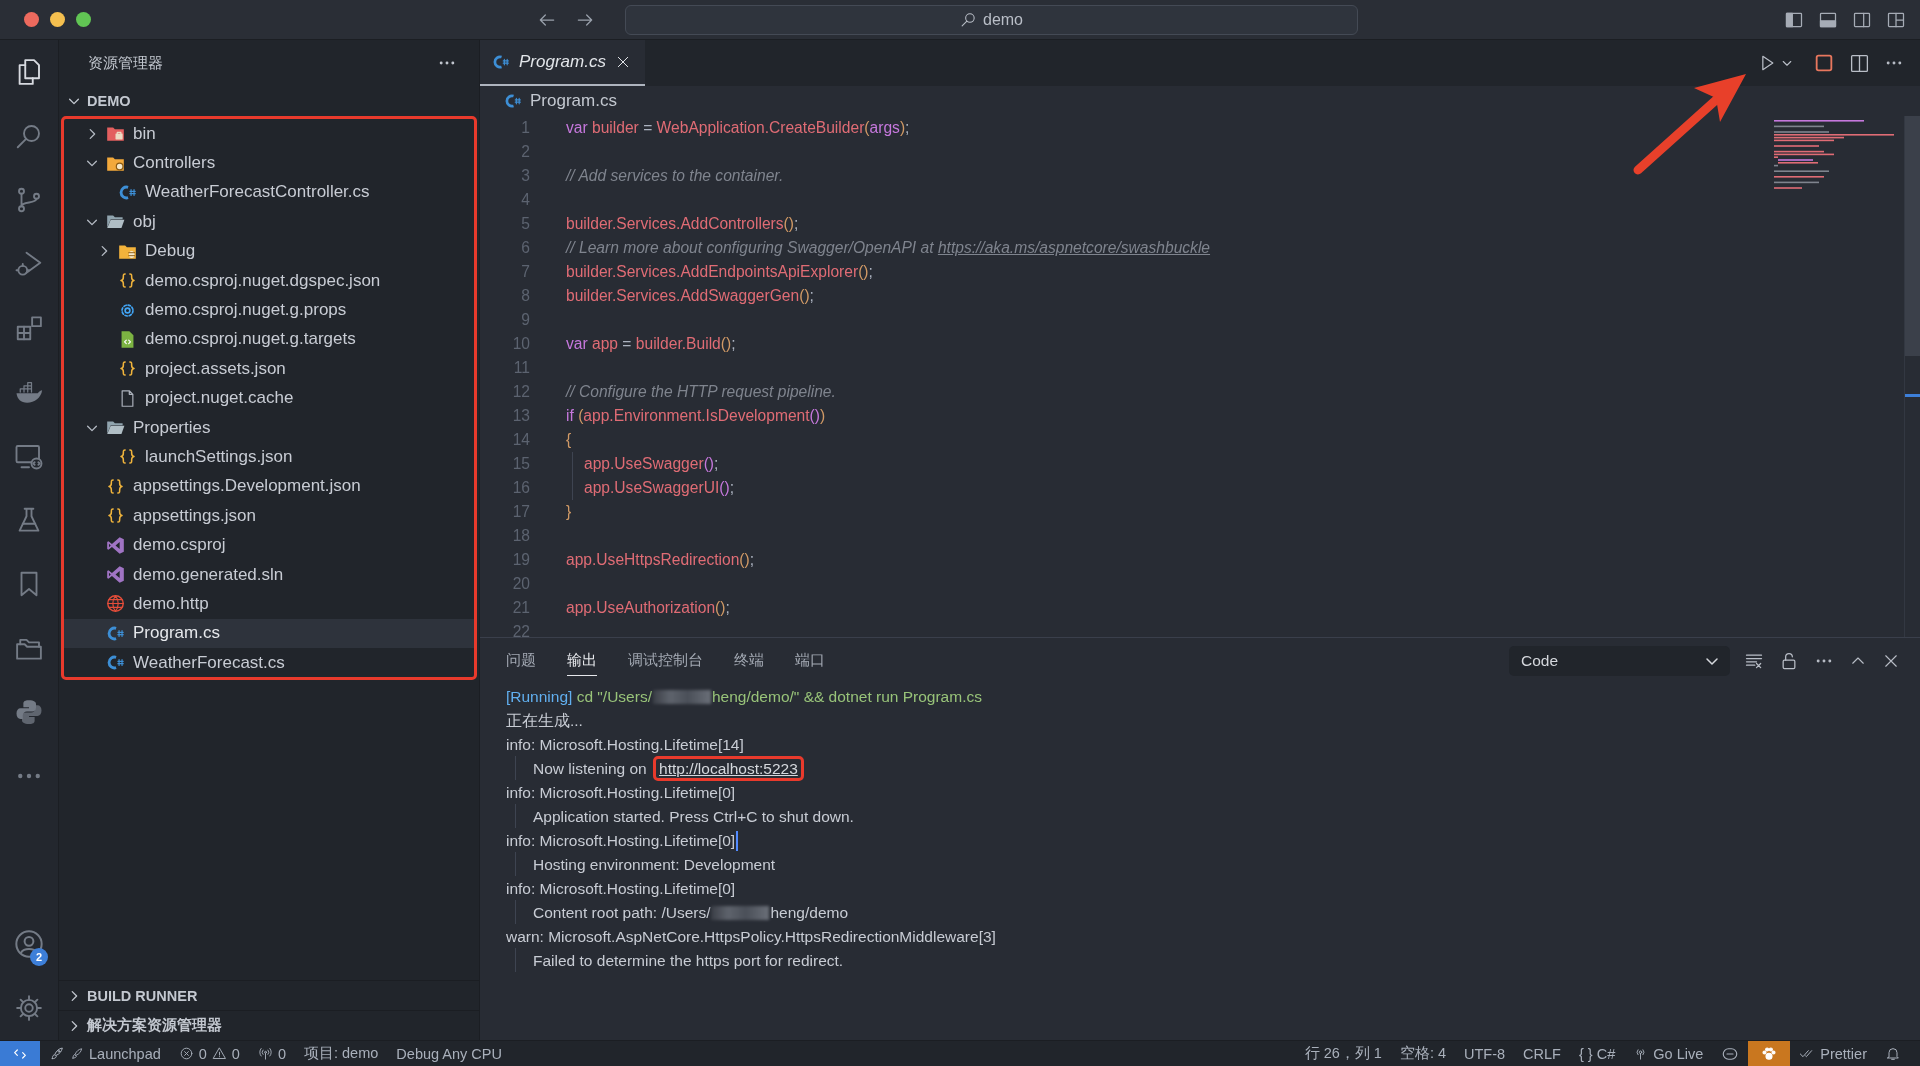  I want to click on close-window-button, so click(31, 19).